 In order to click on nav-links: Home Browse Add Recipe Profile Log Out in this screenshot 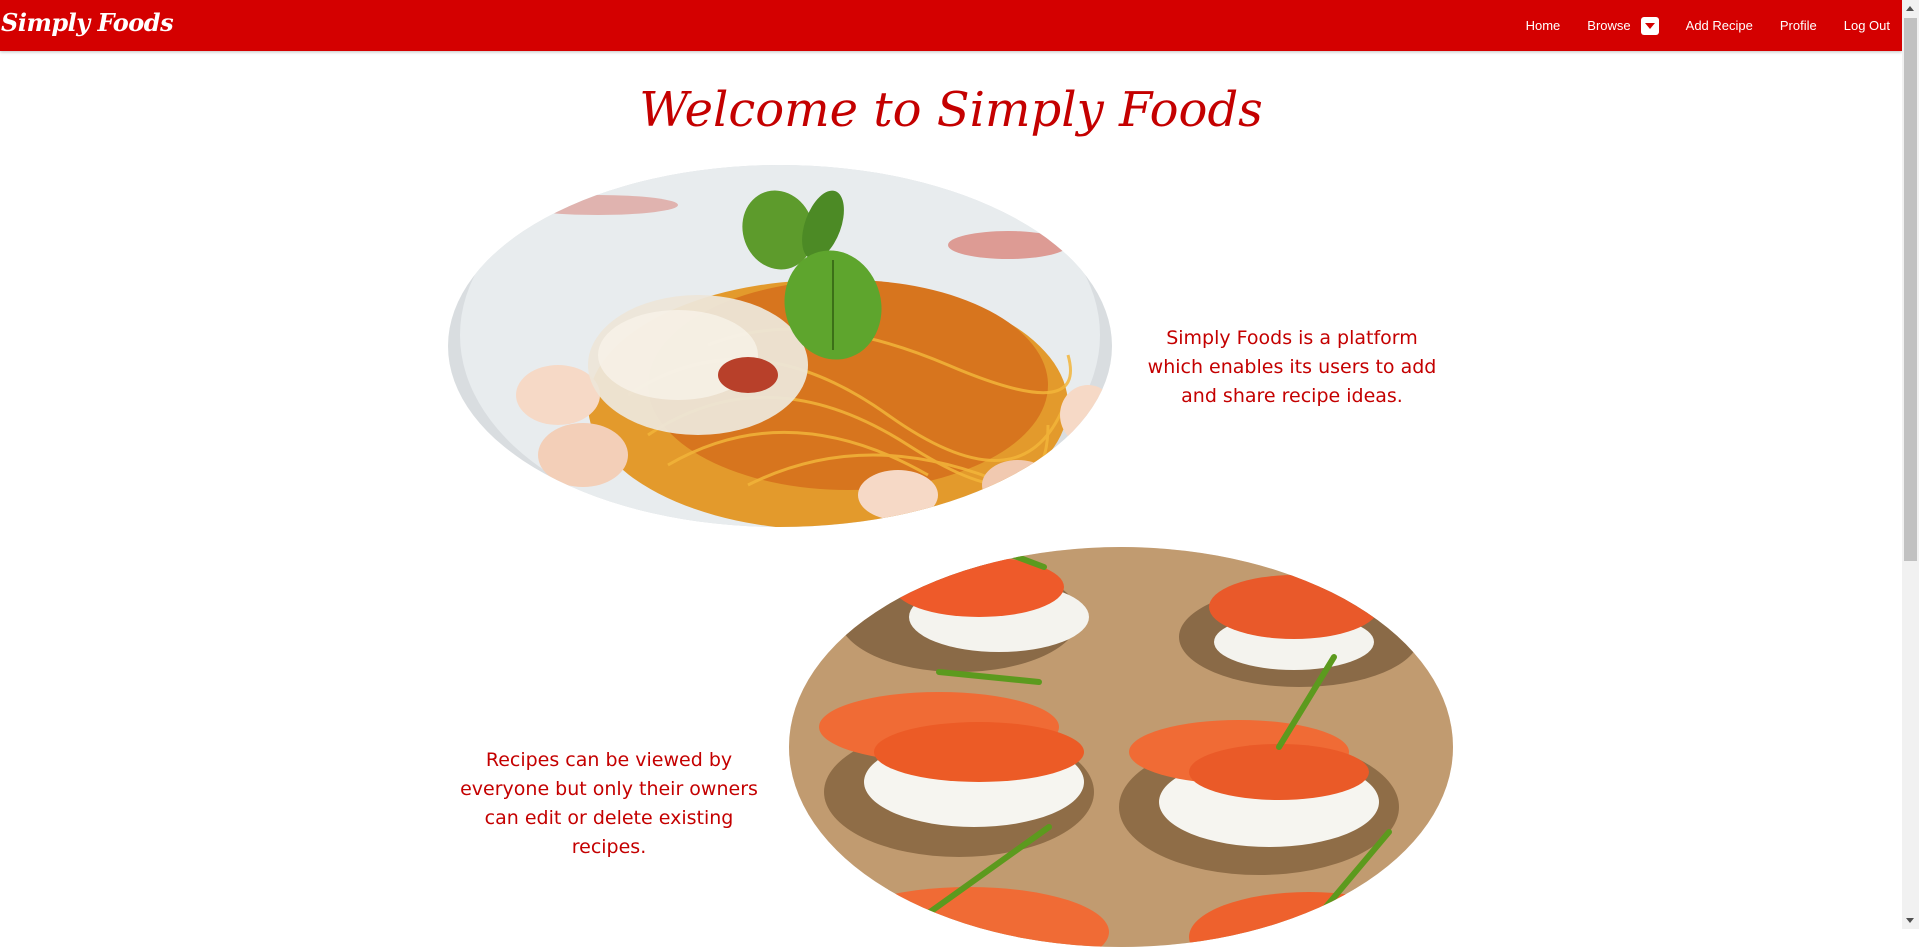, I will do `click(1694, 25)`.